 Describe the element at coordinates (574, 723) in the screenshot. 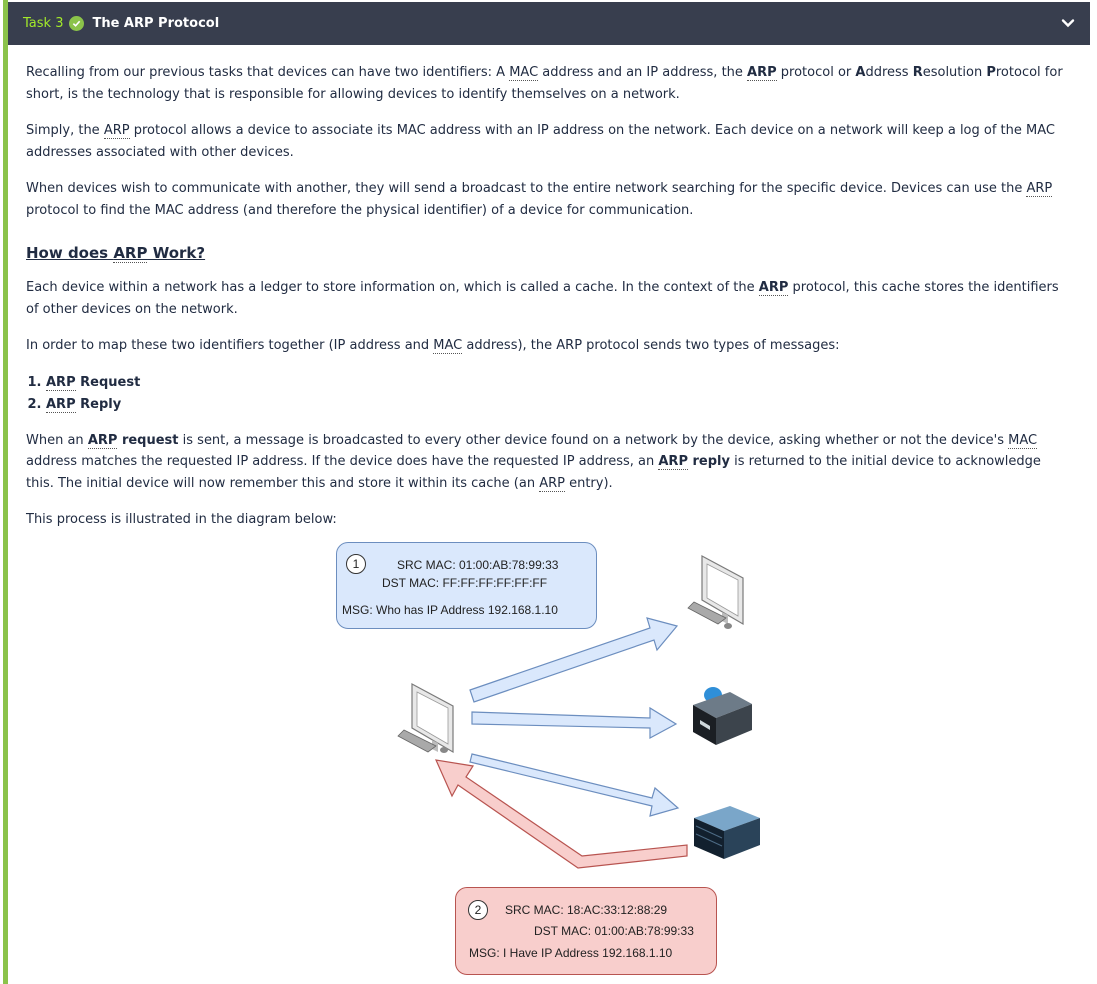

I see `request-arrow-mid` at that location.